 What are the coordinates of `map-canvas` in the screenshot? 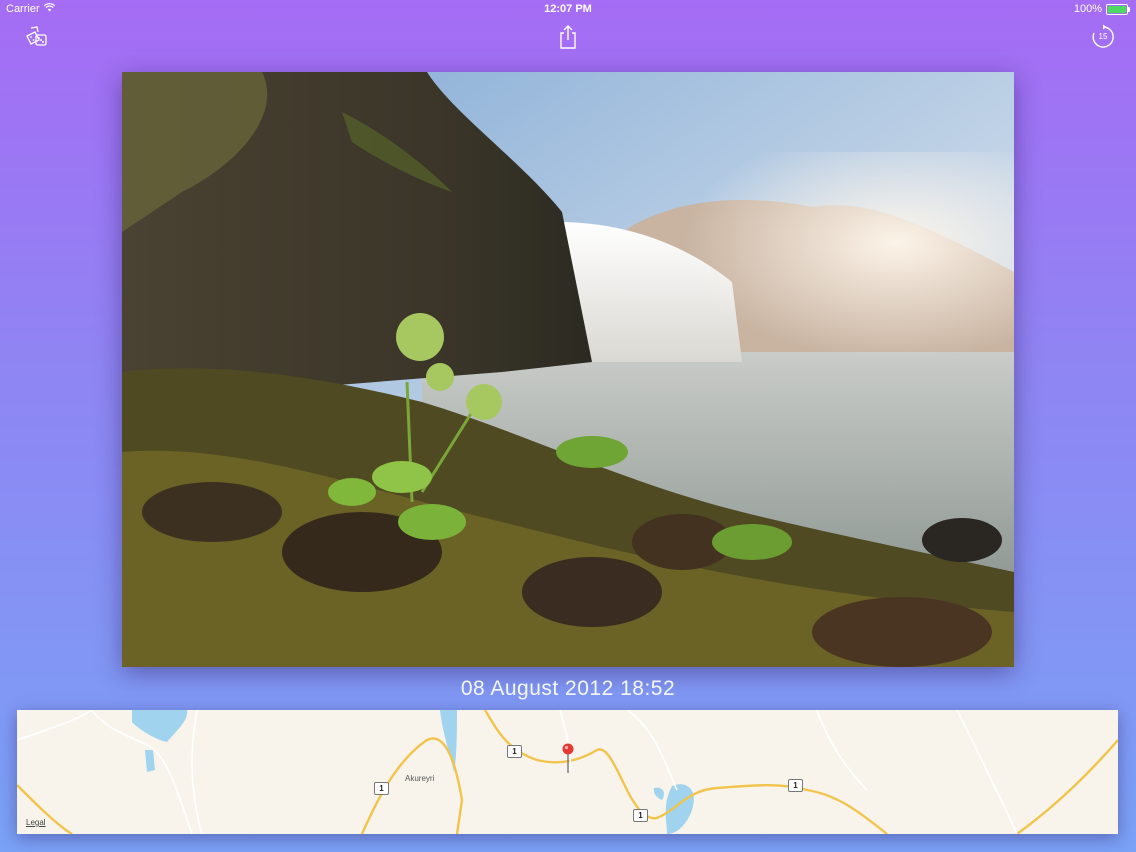 It's located at (567, 772).